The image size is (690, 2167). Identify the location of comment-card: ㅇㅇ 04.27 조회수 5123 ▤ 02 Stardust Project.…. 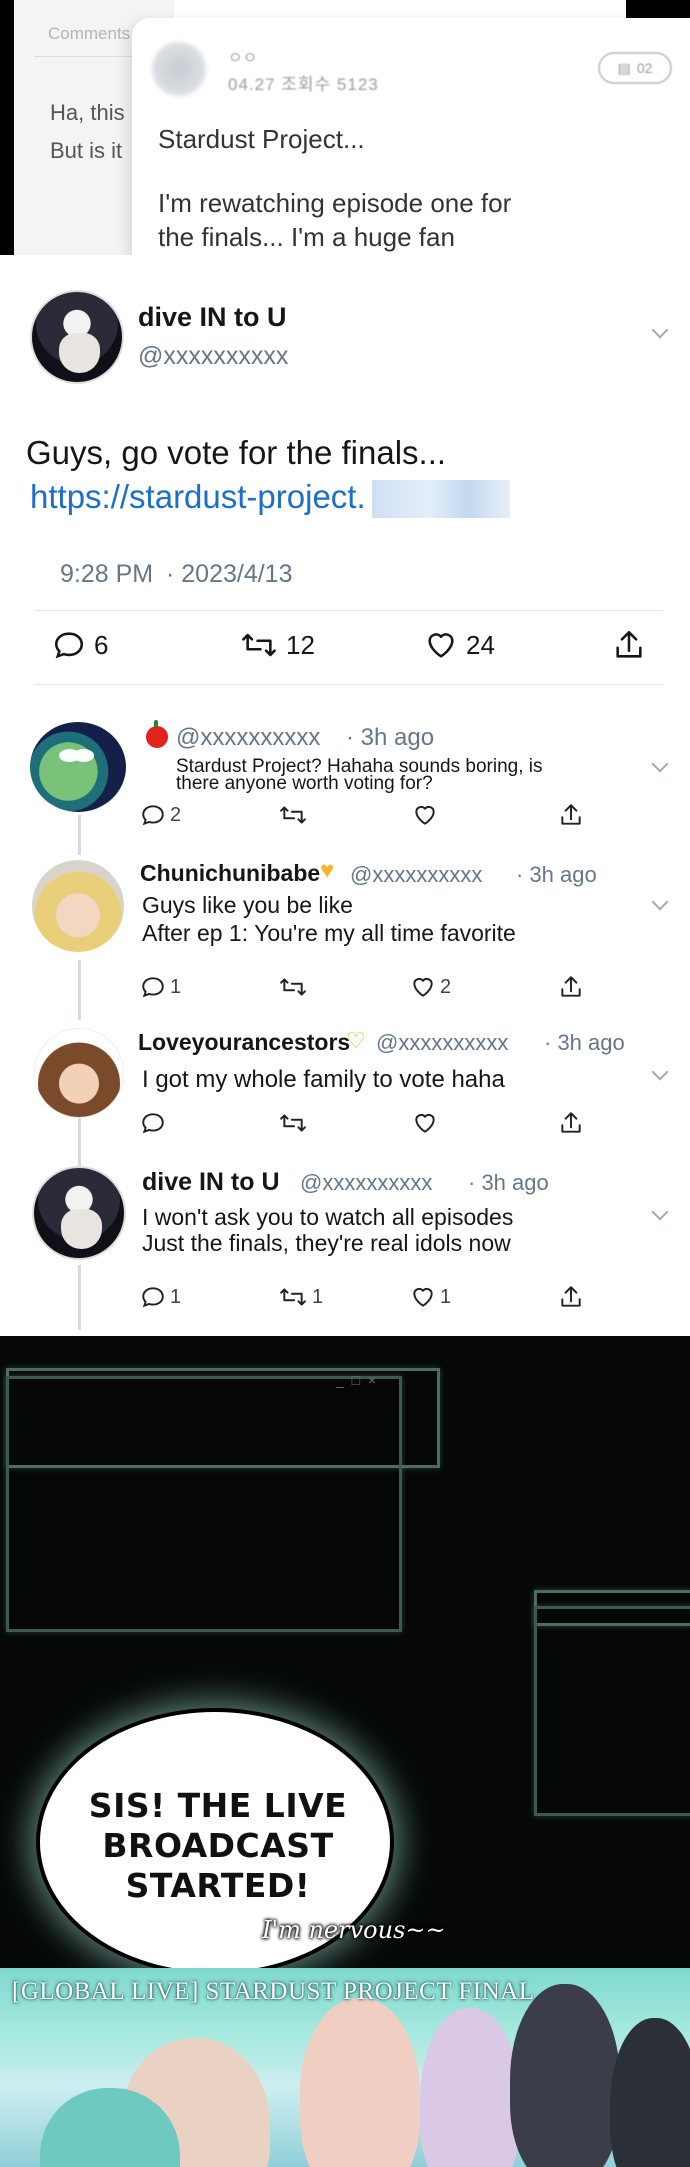
(411, 136).